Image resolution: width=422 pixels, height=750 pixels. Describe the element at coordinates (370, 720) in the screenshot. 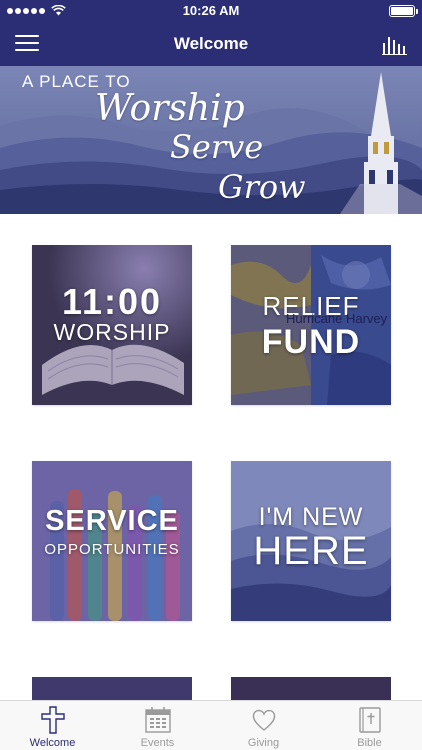

I see `bible-icon` at that location.